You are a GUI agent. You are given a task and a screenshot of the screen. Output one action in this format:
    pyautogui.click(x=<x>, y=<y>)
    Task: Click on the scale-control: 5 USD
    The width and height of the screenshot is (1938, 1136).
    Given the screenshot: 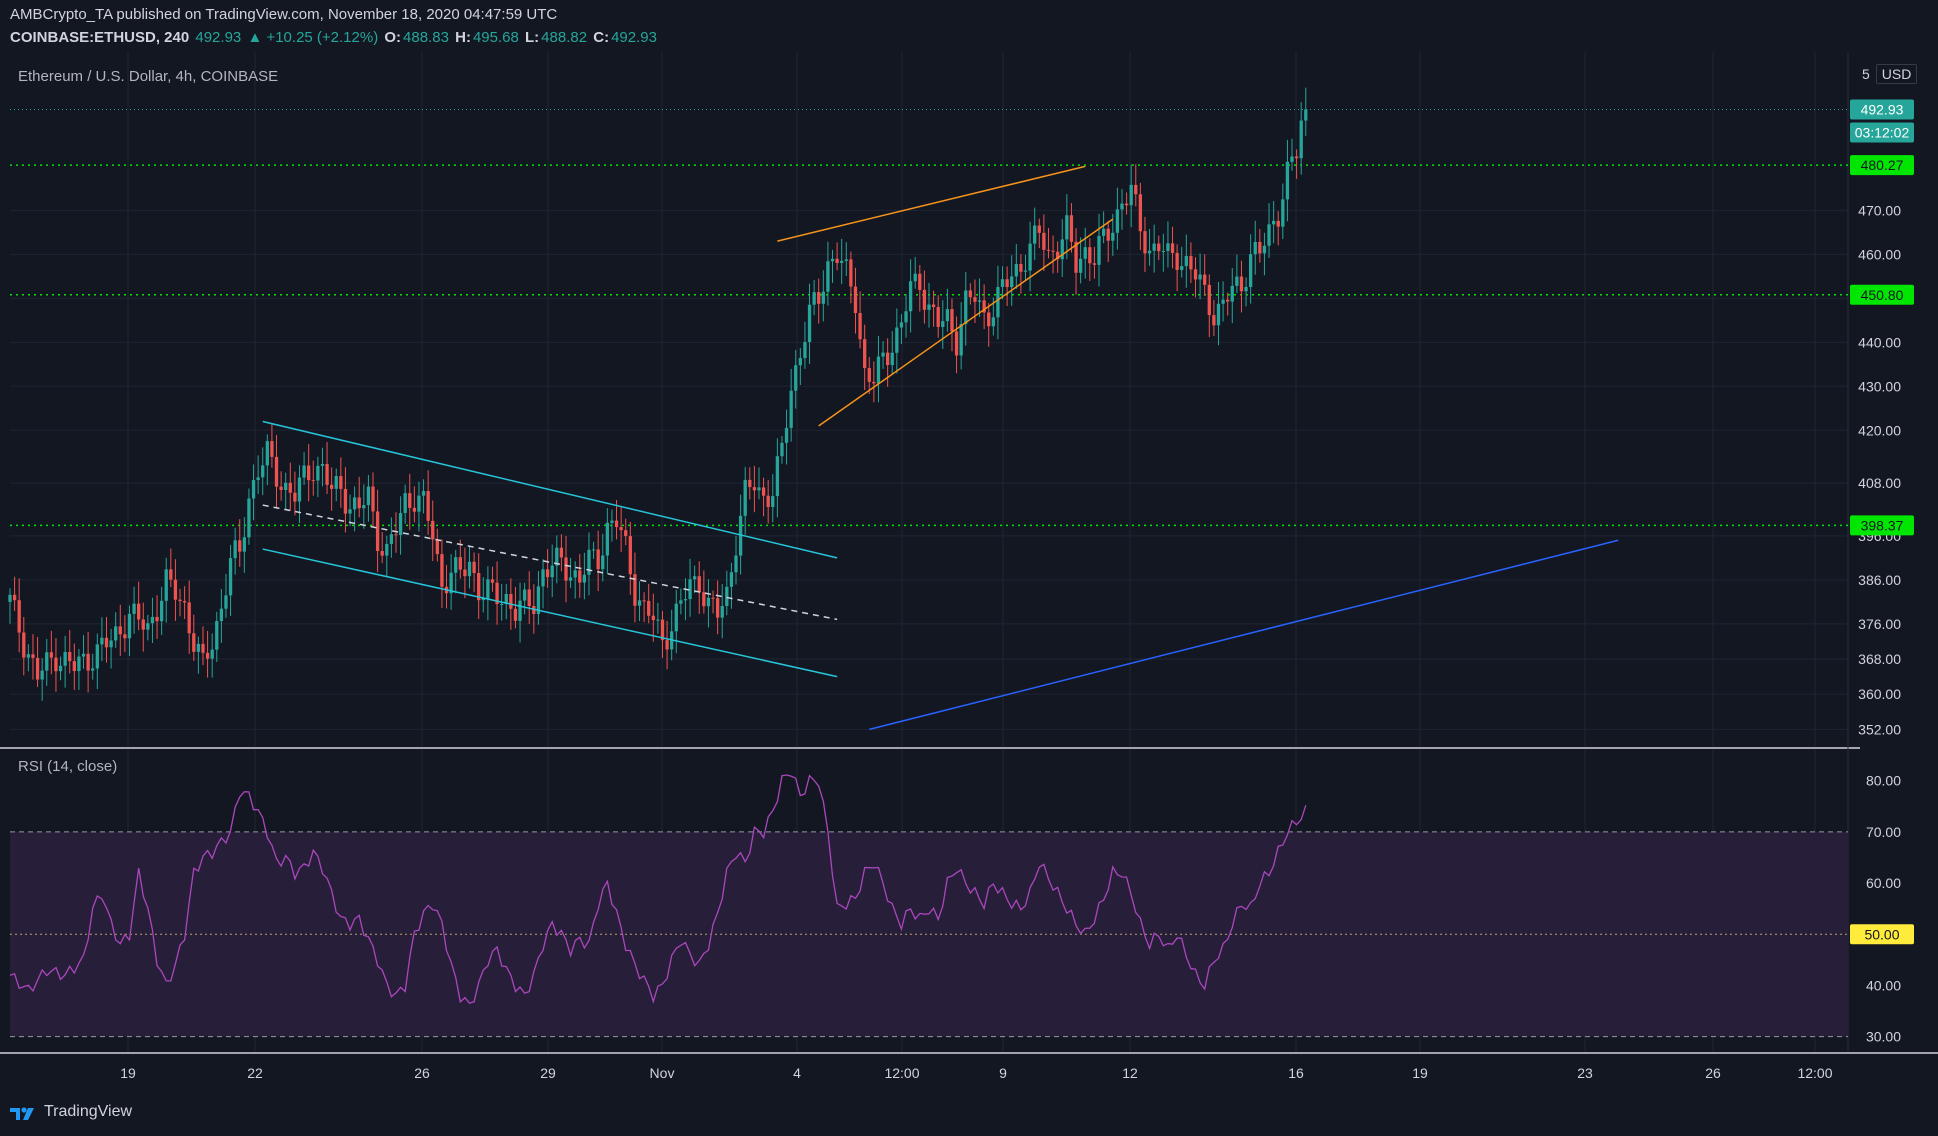 What is the action you would take?
    pyautogui.click(x=1890, y=74)
    